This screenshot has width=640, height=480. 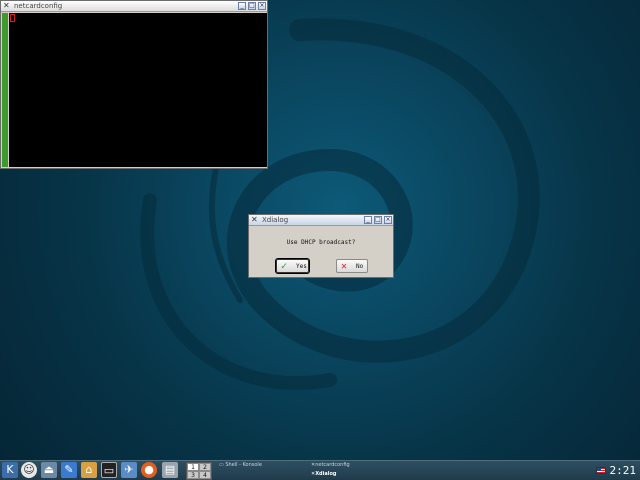 I want to click on desktop-pager: 1 2 3 4, so click(x=199, y=471).